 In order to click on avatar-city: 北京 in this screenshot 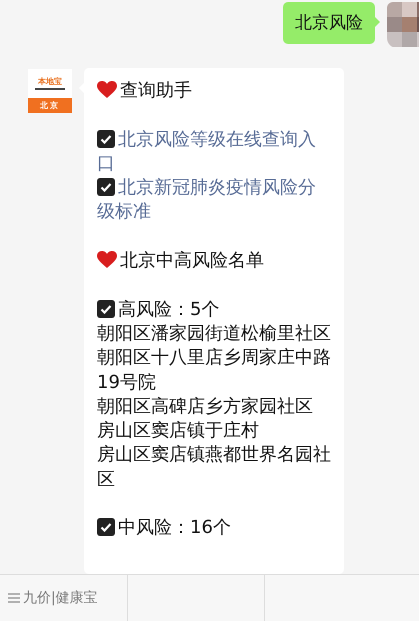, I will do `click(50, 105)`.